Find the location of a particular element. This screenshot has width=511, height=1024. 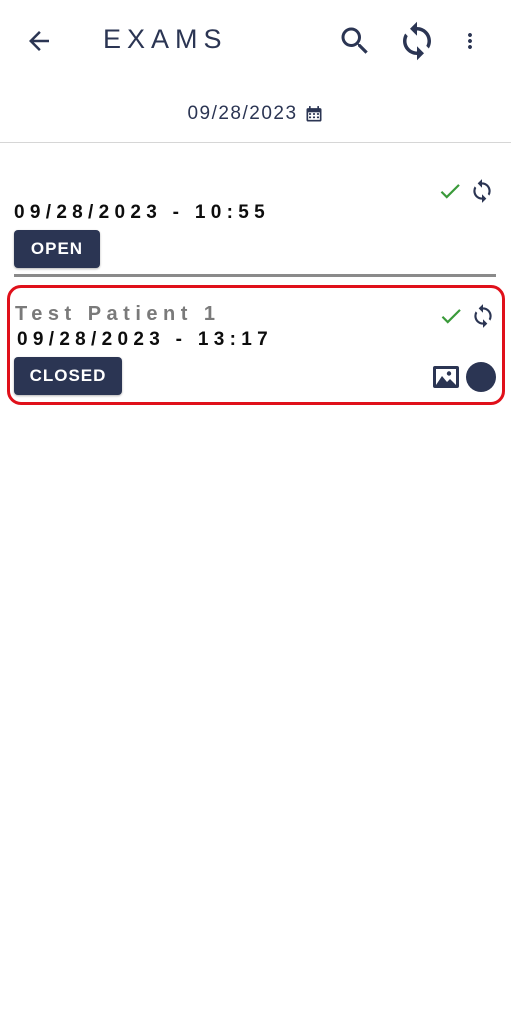

search-icon is located at coordinates (354, 40).